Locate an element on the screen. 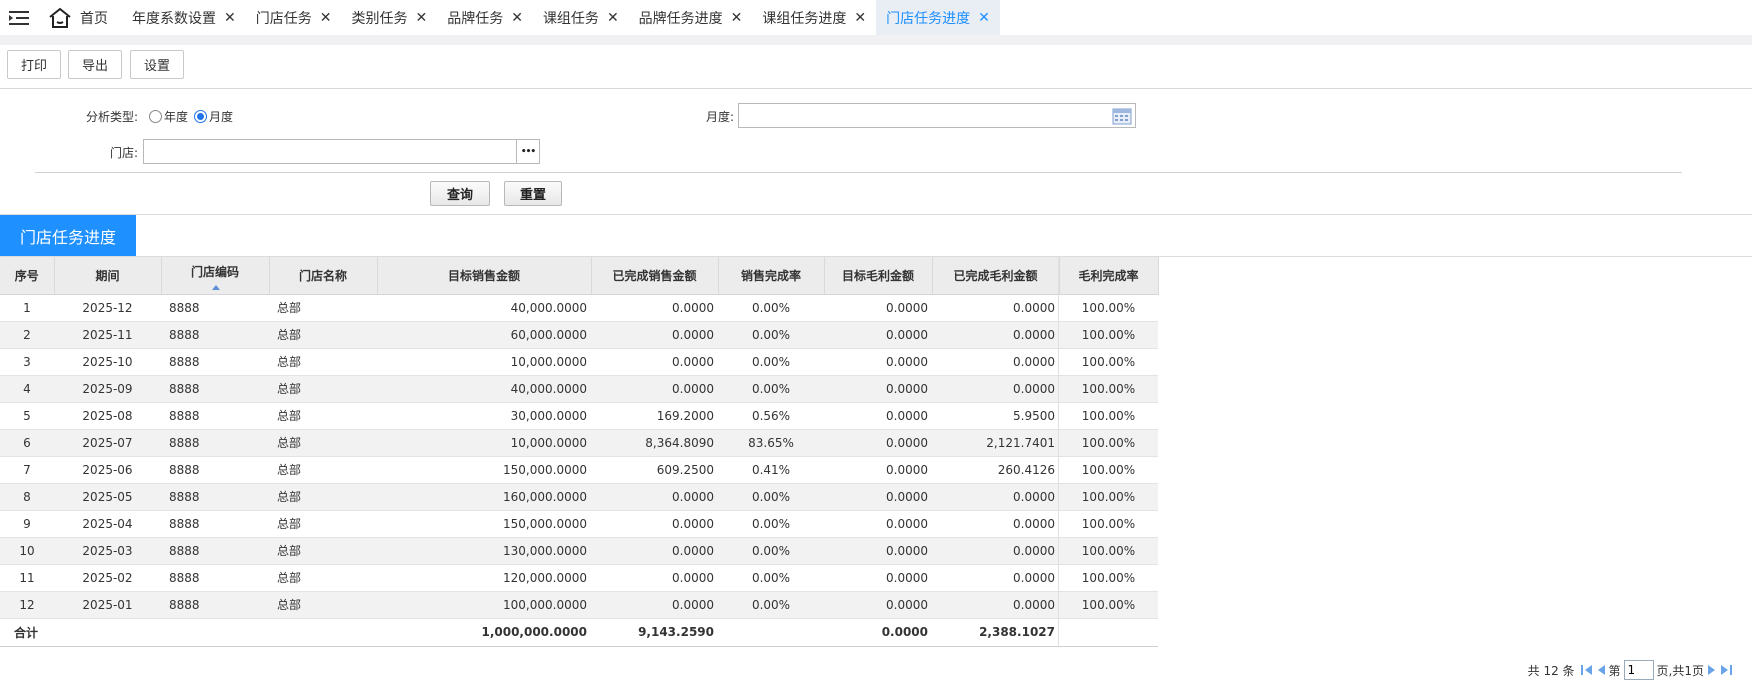 This screenshot has width=1752, height=690. table-cell: 2025-07 is located at coordinates (107, 443).